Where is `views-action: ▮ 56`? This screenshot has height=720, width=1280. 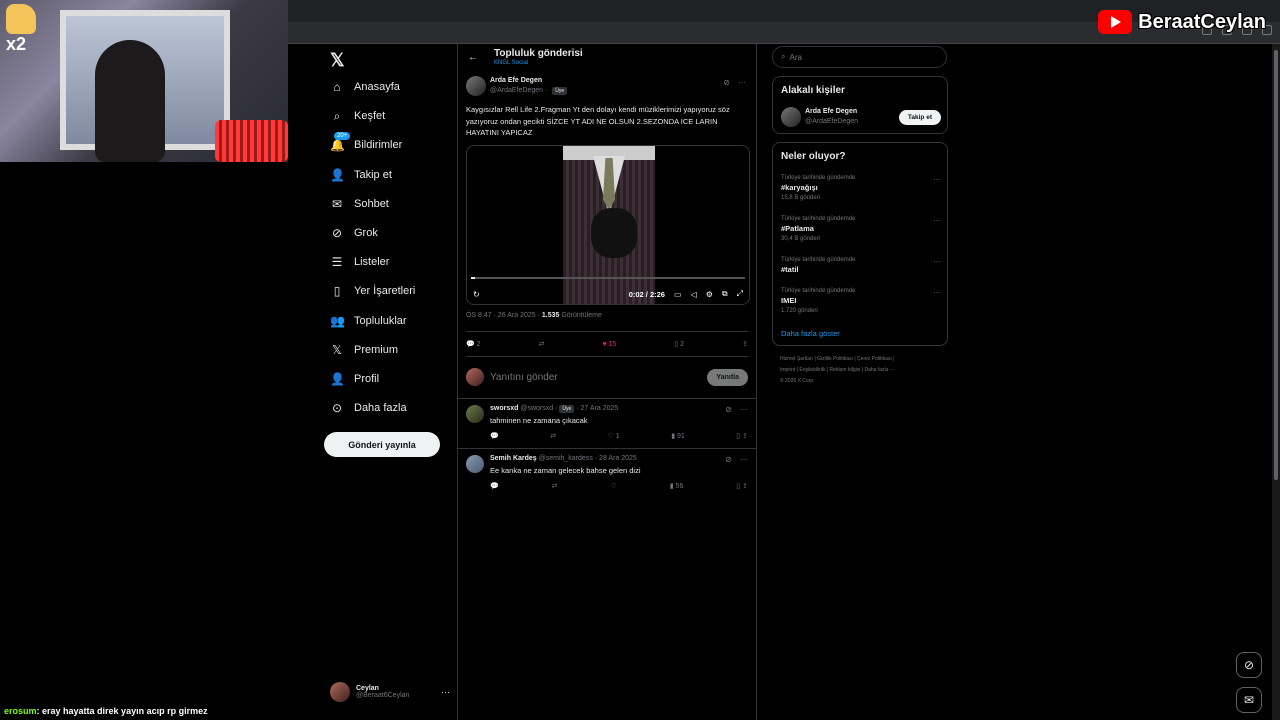 views-action: ▮ 56 is located at coordinates (677, 486).